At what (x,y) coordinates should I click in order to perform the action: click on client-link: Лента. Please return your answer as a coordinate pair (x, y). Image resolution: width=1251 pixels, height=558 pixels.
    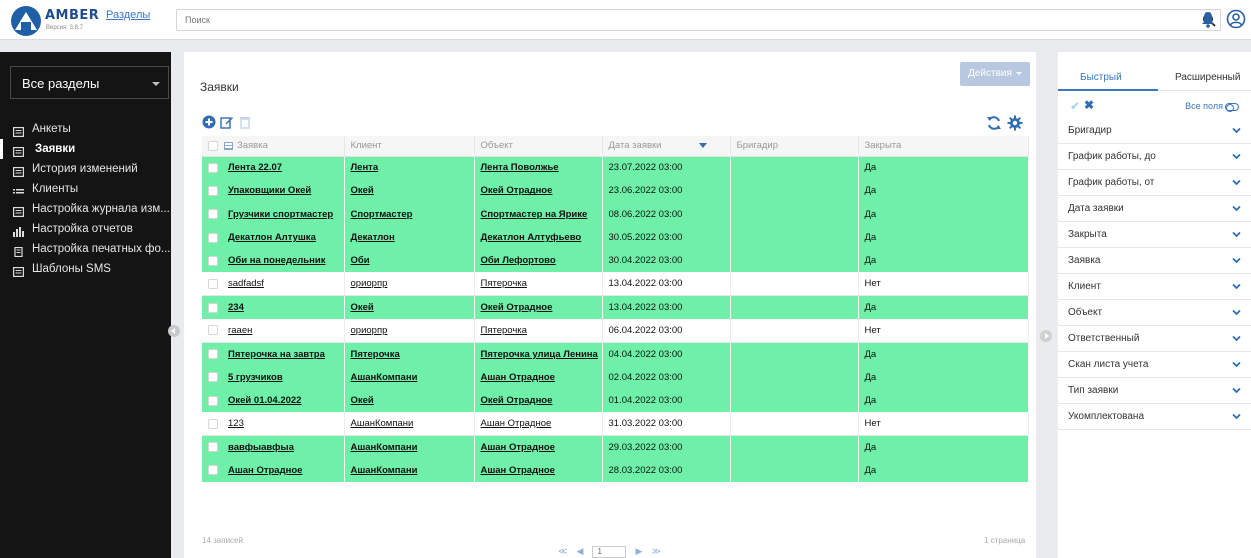
    Looking at the image, I should click on (365, 167).